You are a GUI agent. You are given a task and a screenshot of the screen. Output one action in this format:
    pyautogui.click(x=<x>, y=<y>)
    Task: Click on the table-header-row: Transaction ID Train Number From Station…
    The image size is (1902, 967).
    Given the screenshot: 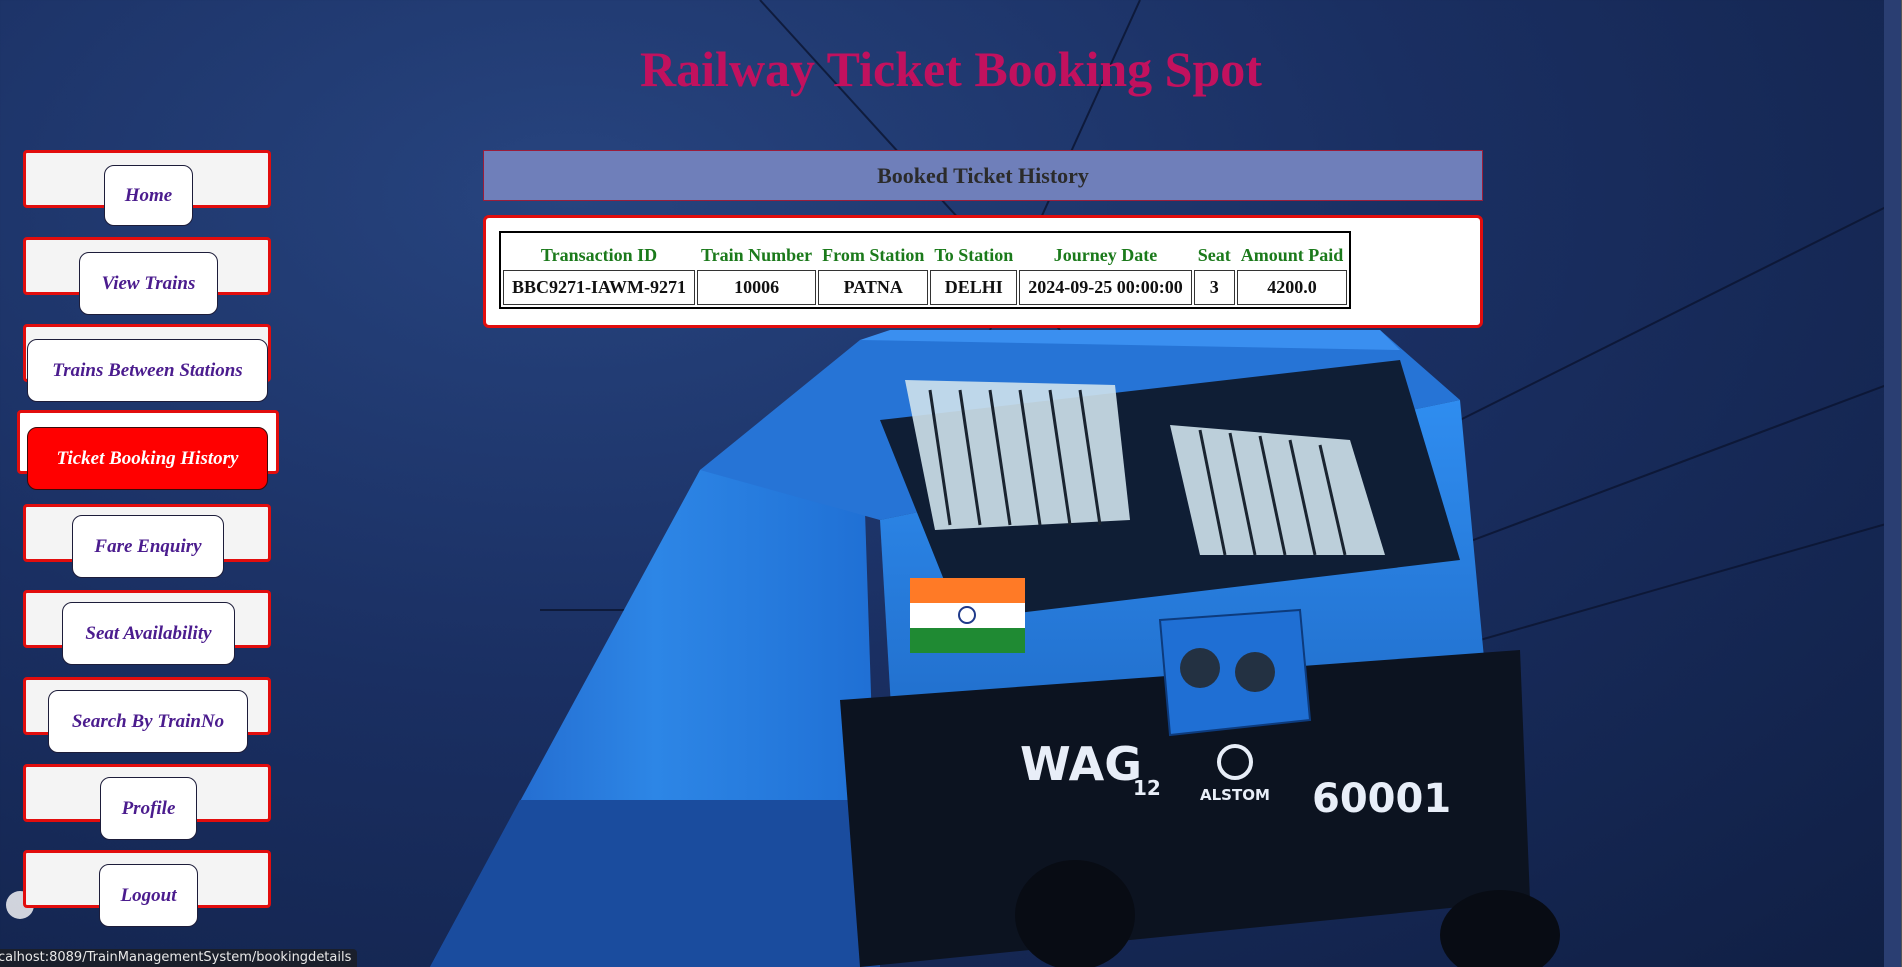 What is the action you would take?
    pyautogui.click(x=925, y=251)
    